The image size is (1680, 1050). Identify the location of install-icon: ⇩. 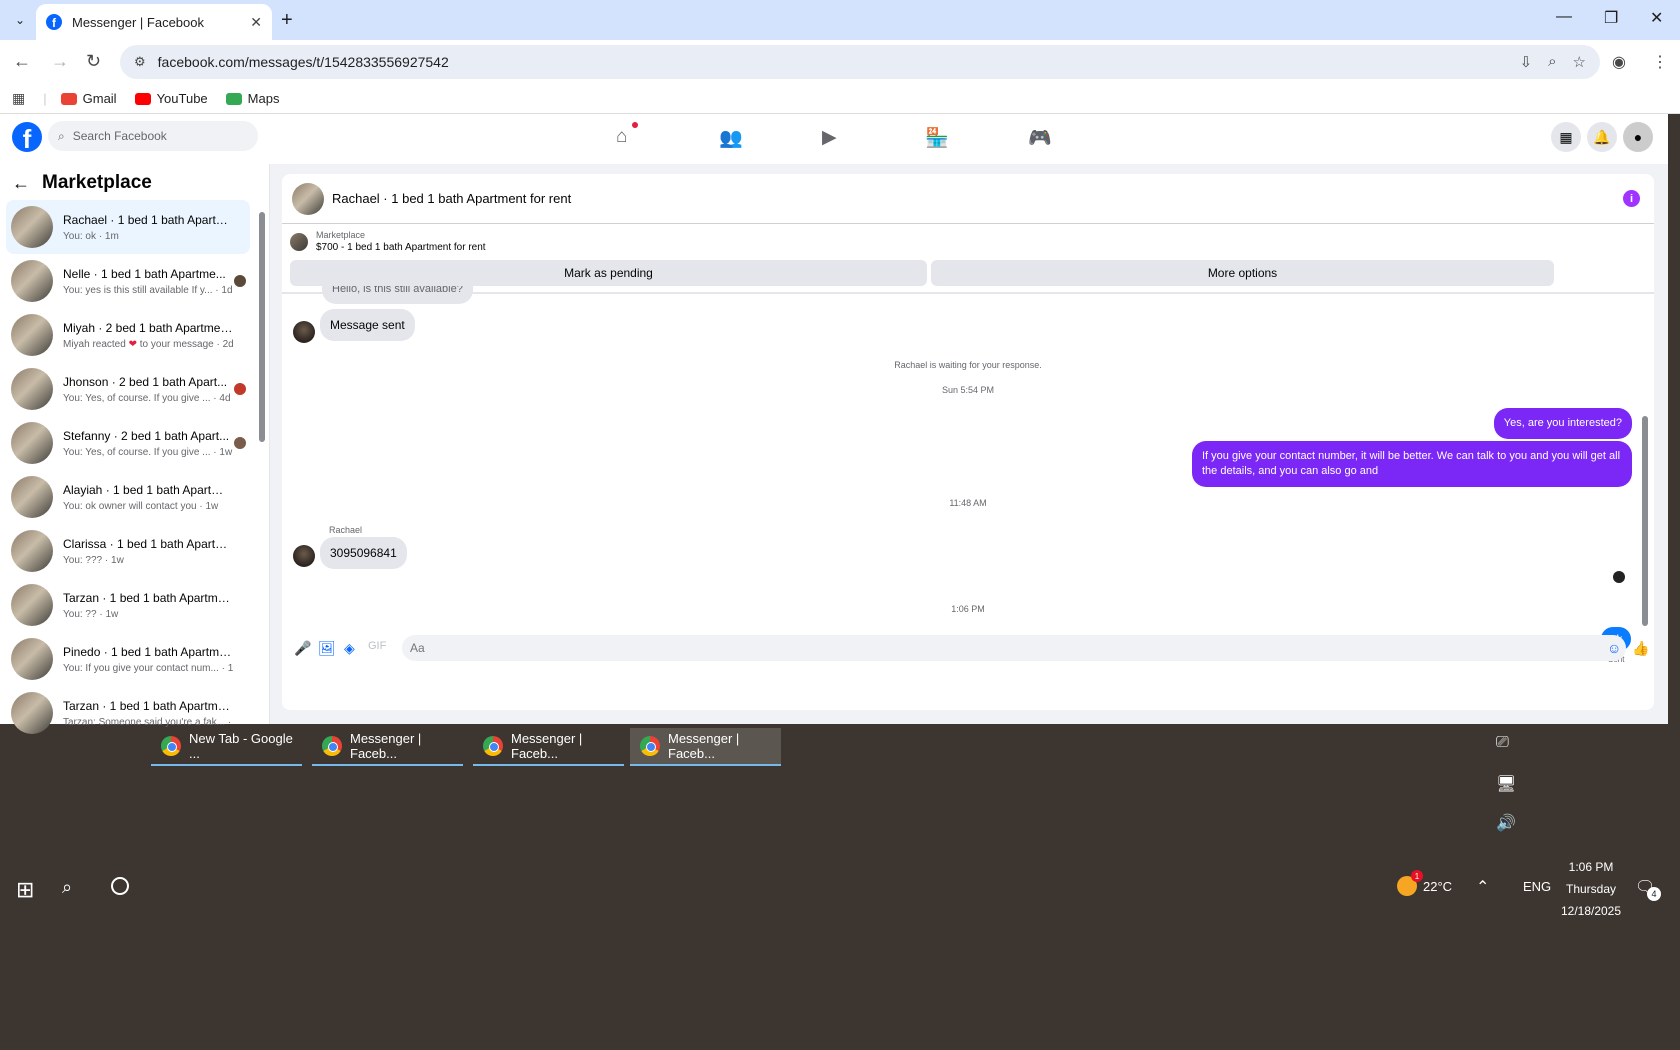
(1526, 62).